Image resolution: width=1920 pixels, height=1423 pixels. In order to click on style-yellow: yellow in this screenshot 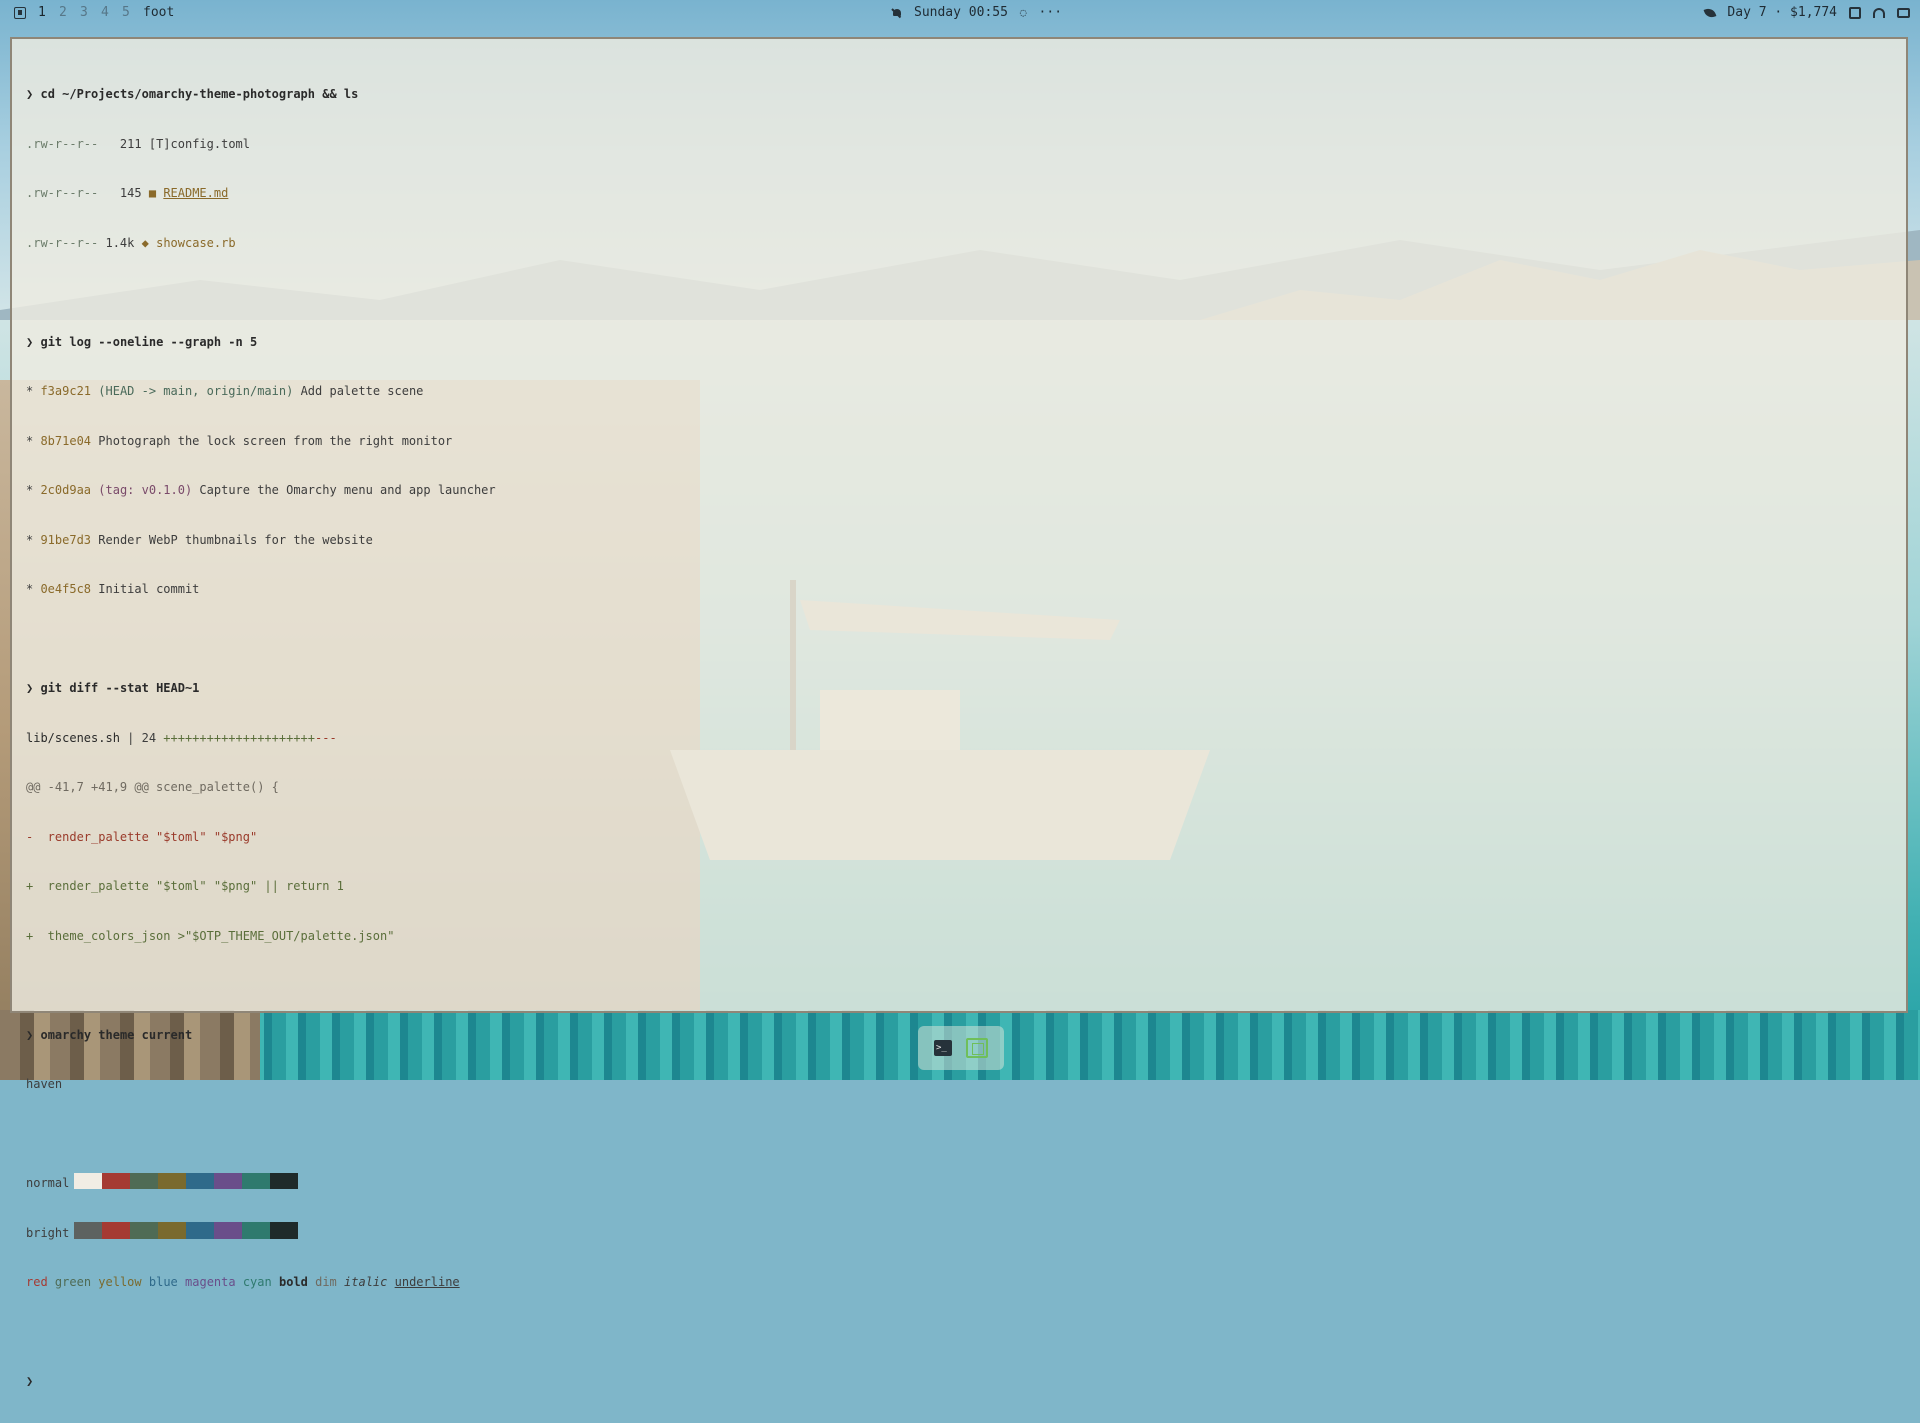, I will do `click(120, 1282)`.